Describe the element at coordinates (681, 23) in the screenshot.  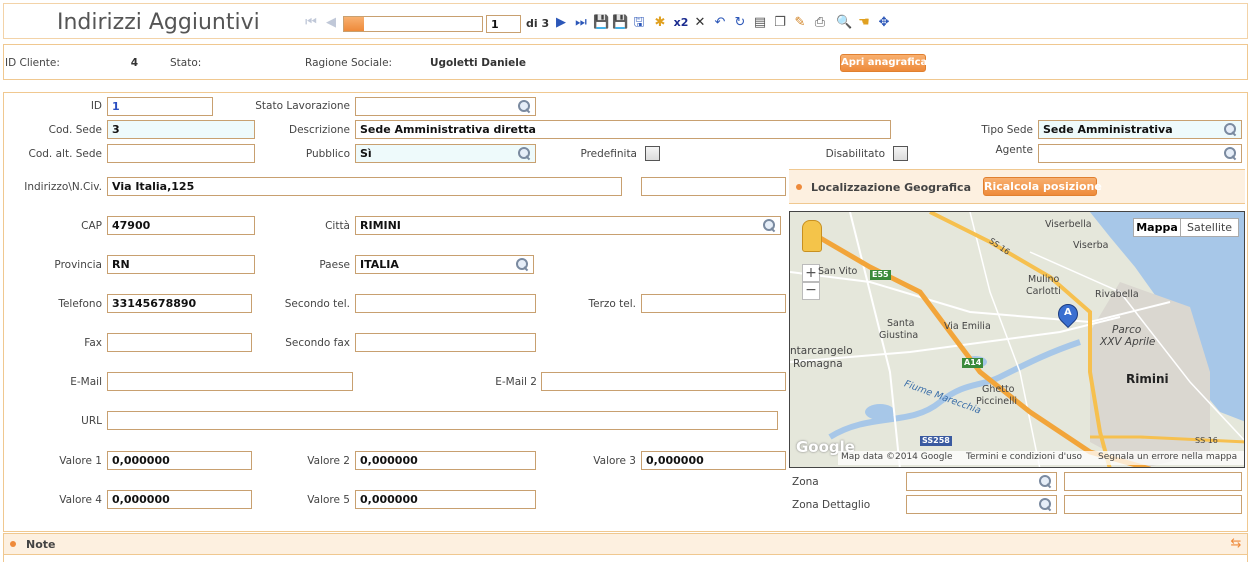
I see `duplicate-icon: x2` at that location.